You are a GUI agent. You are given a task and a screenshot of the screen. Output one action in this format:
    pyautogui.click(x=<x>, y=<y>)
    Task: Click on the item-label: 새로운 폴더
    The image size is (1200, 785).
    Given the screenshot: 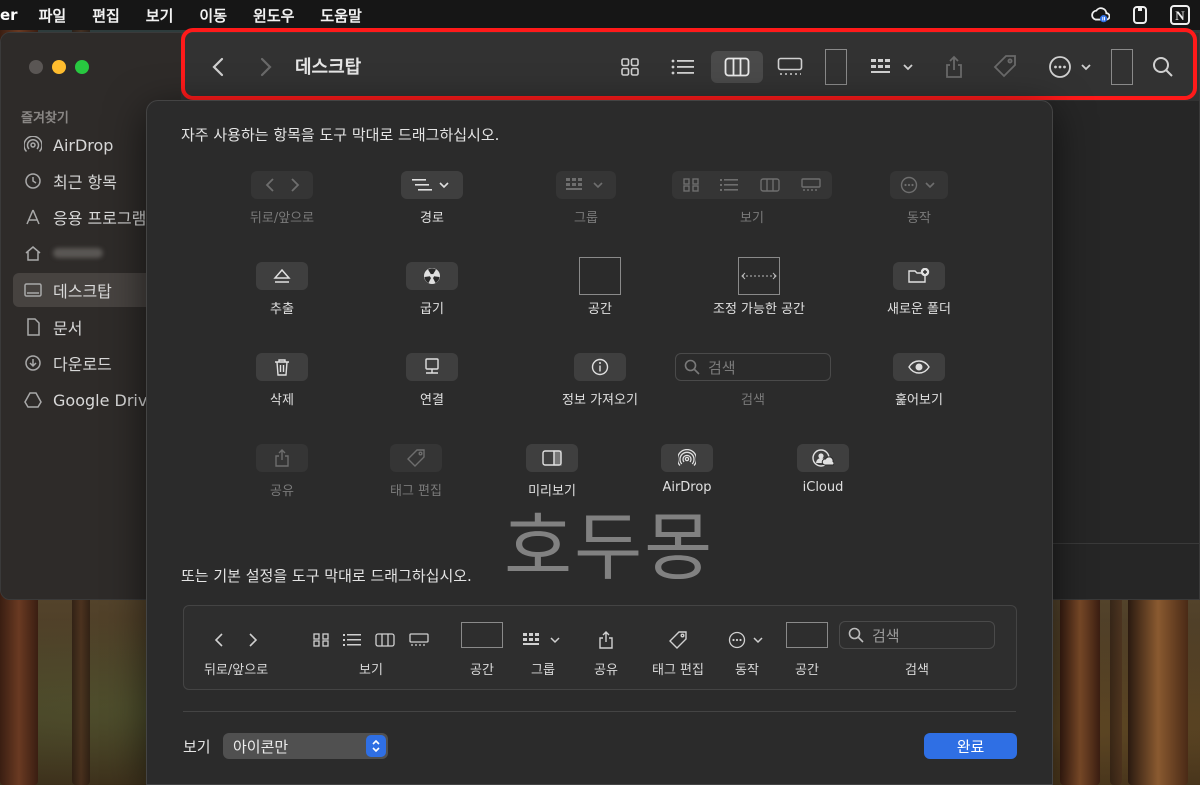 What is the action you would take?
    pyautogui.click(x=919, y=309)
    